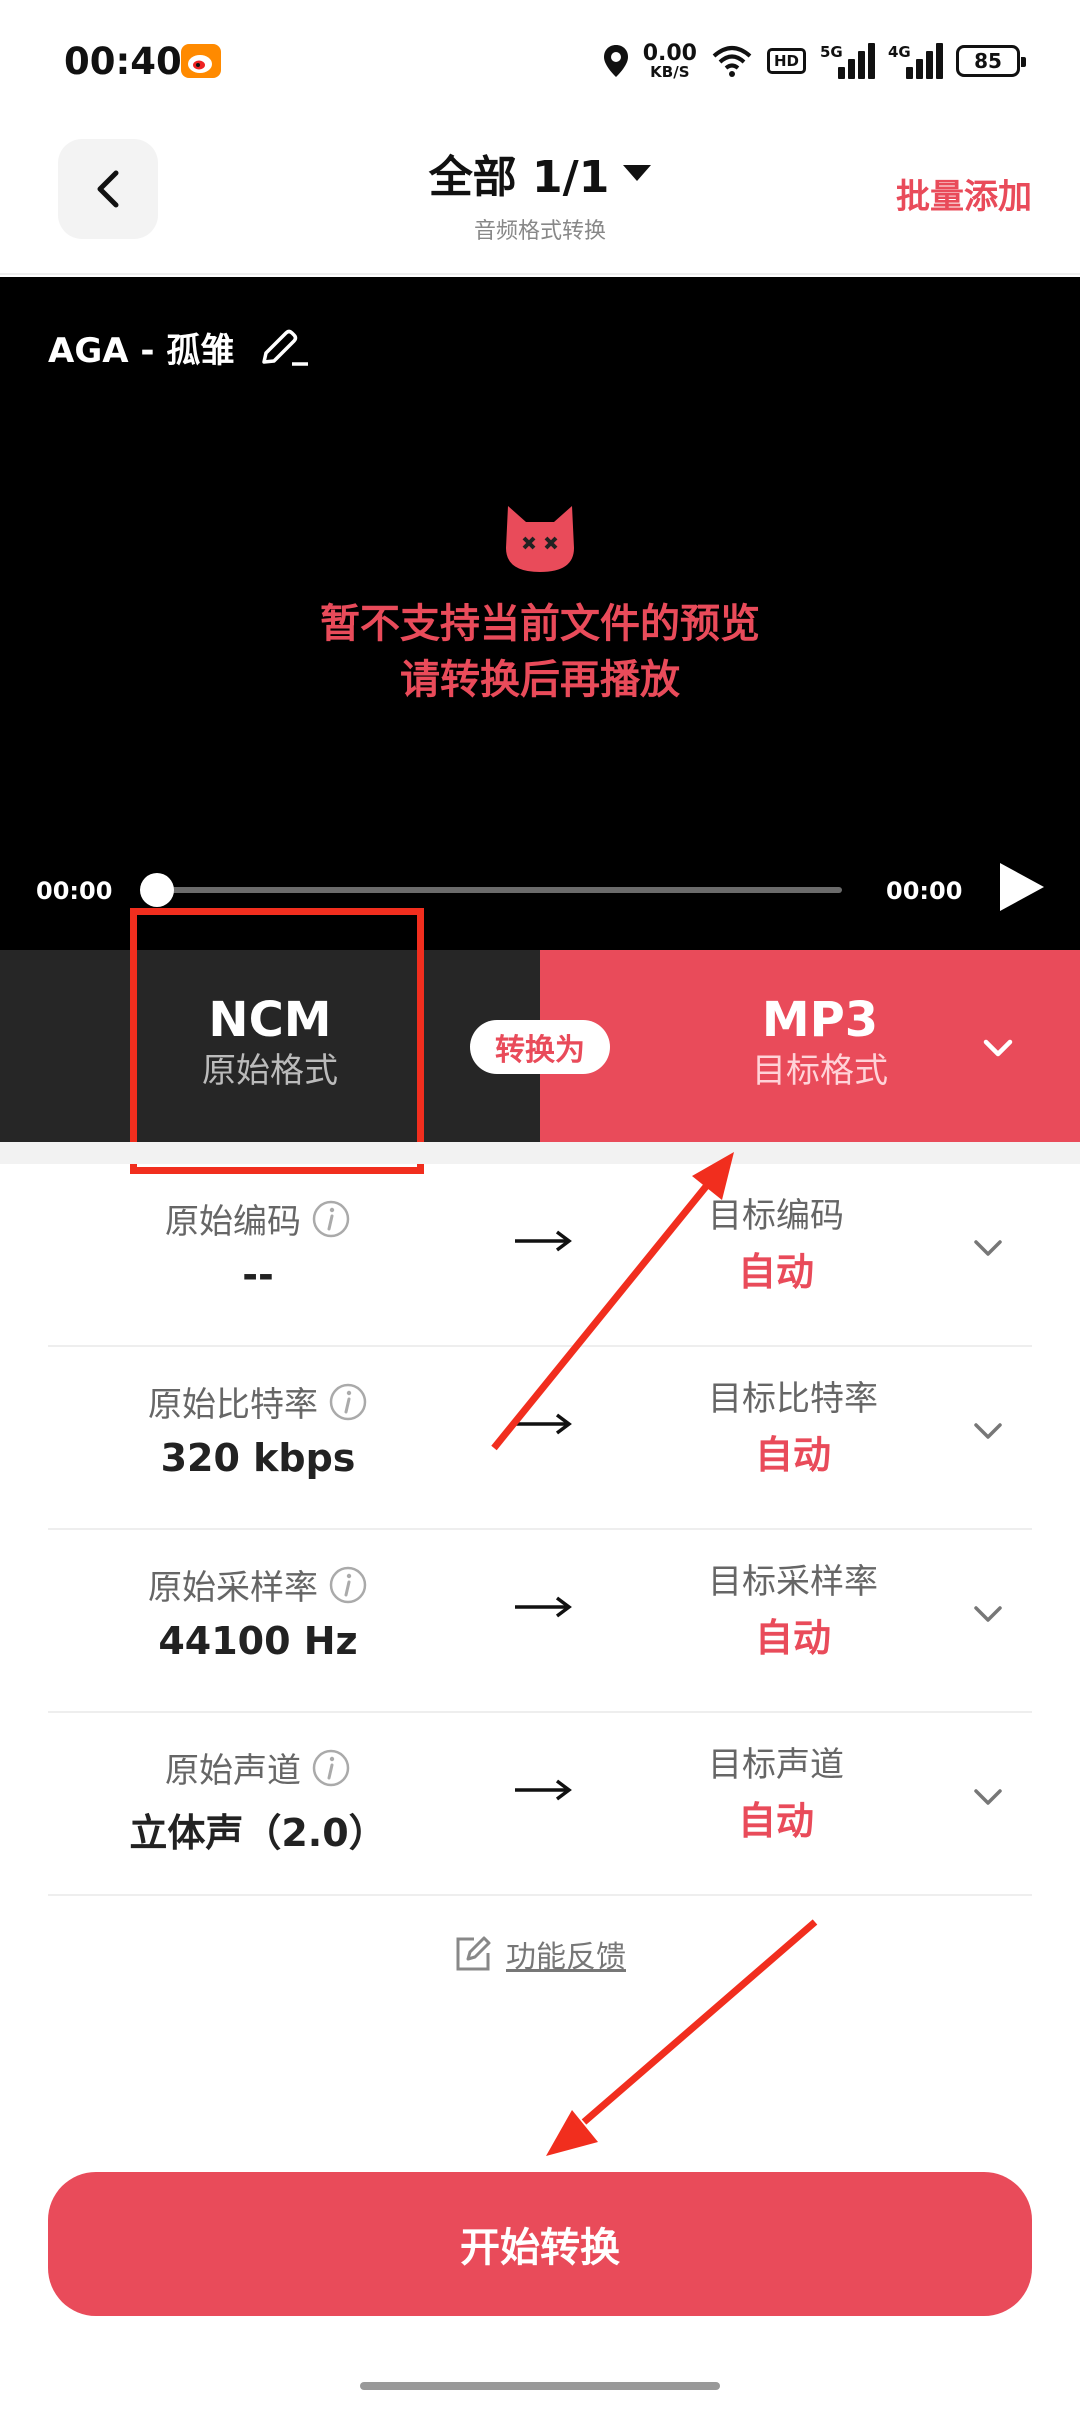 The height and width of the screenshot is (2412, 1080). Describe the element at coordinates (847, 61) in the screenshot. I see `signal-5g-icon: 5G` at that location.